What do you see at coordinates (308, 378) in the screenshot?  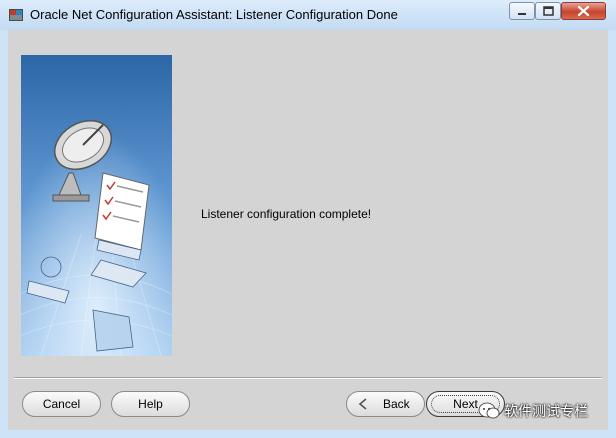 I see `button-separator` at bounding box center [308, 378].